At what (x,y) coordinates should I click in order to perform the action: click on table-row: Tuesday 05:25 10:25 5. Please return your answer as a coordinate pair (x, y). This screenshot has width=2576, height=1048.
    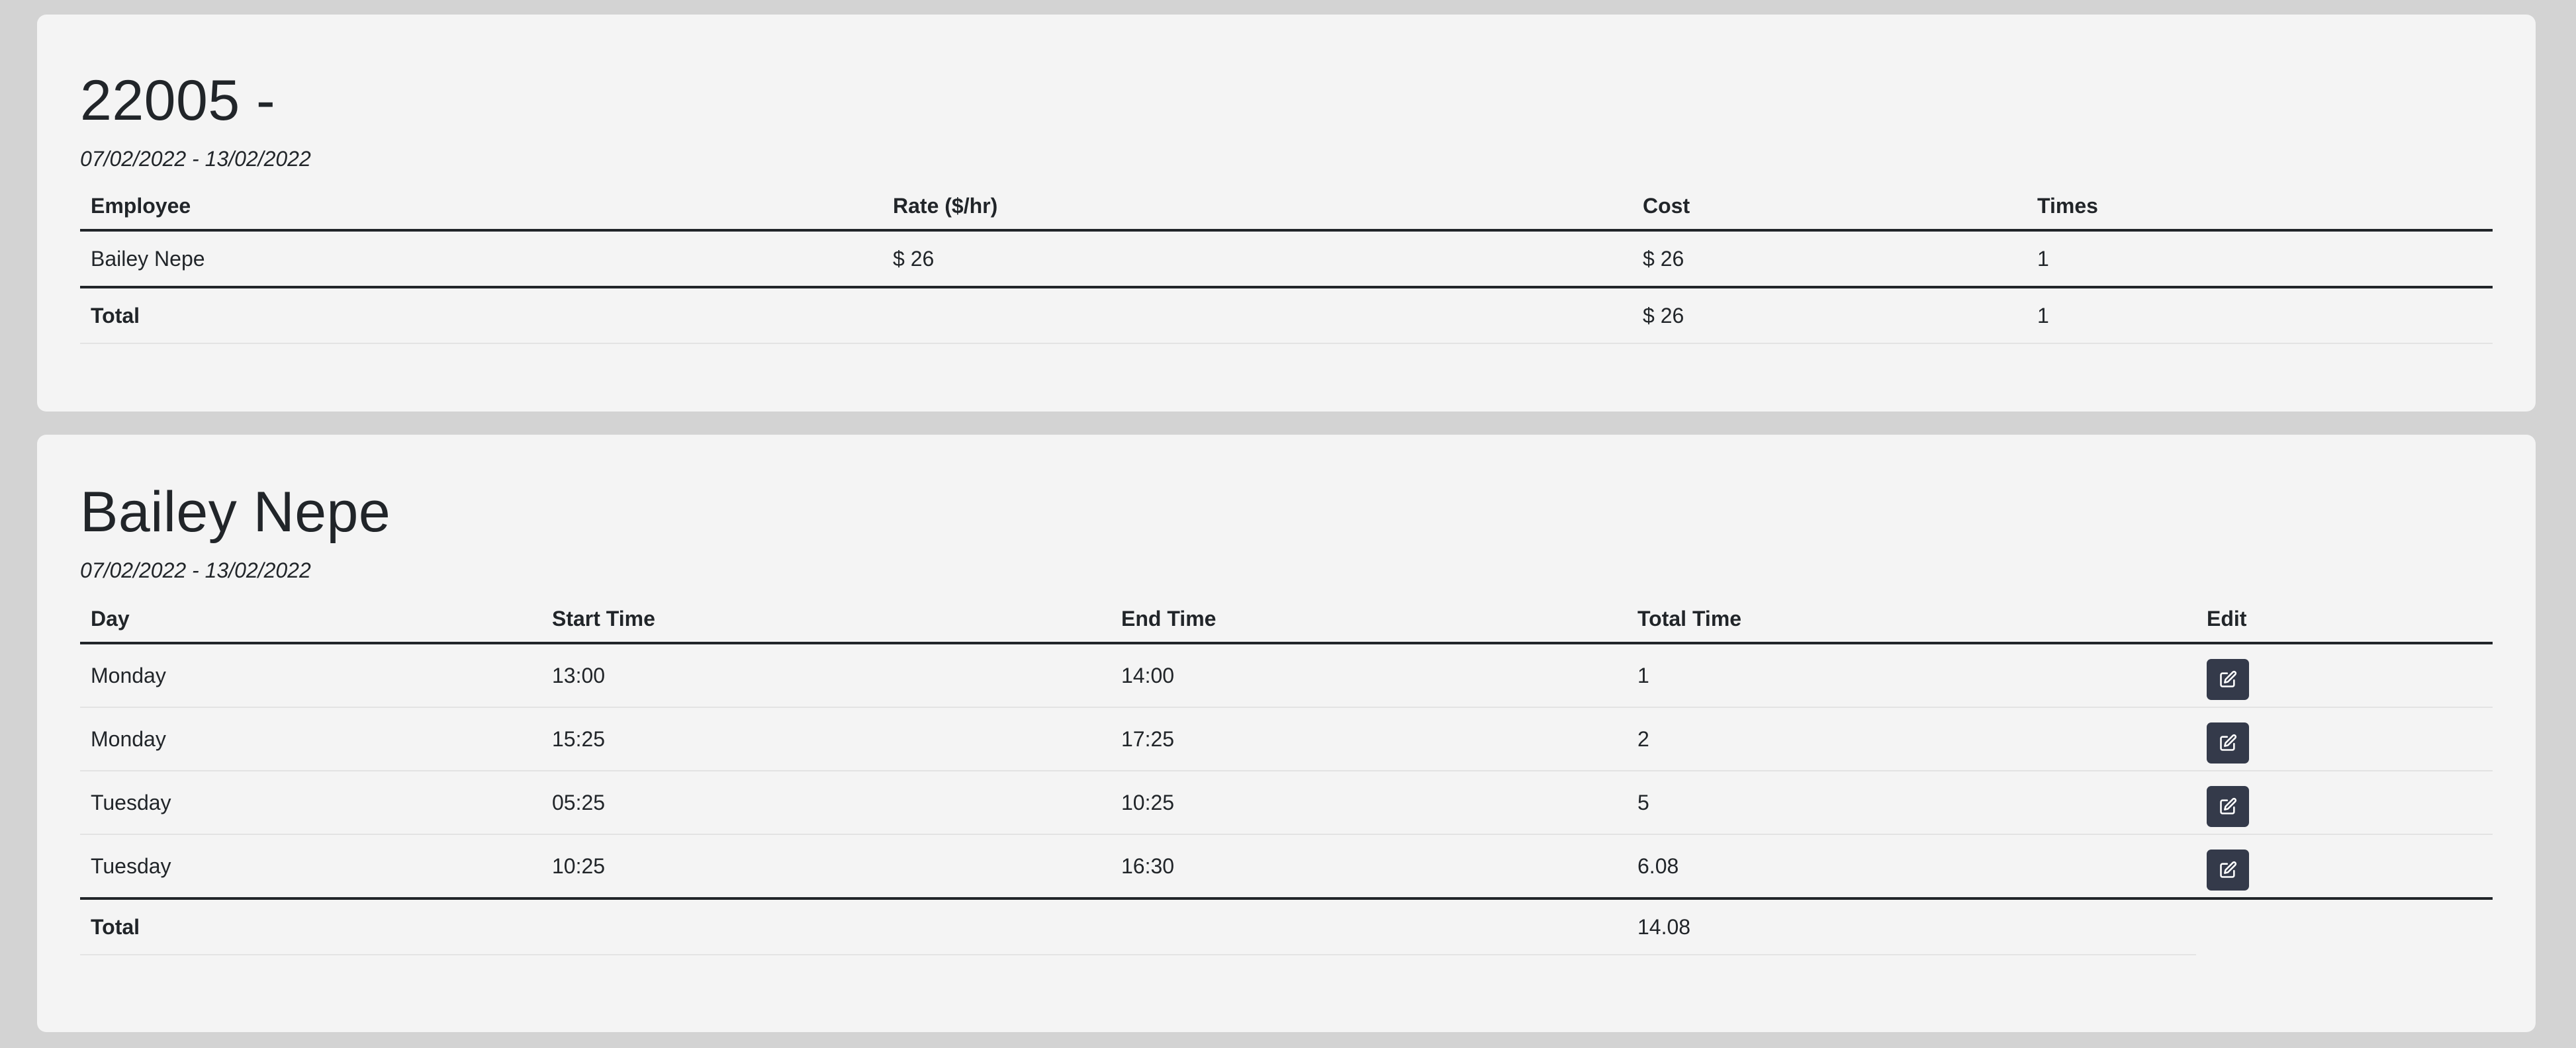
    Looking at the image, I should click on (1286, 803).